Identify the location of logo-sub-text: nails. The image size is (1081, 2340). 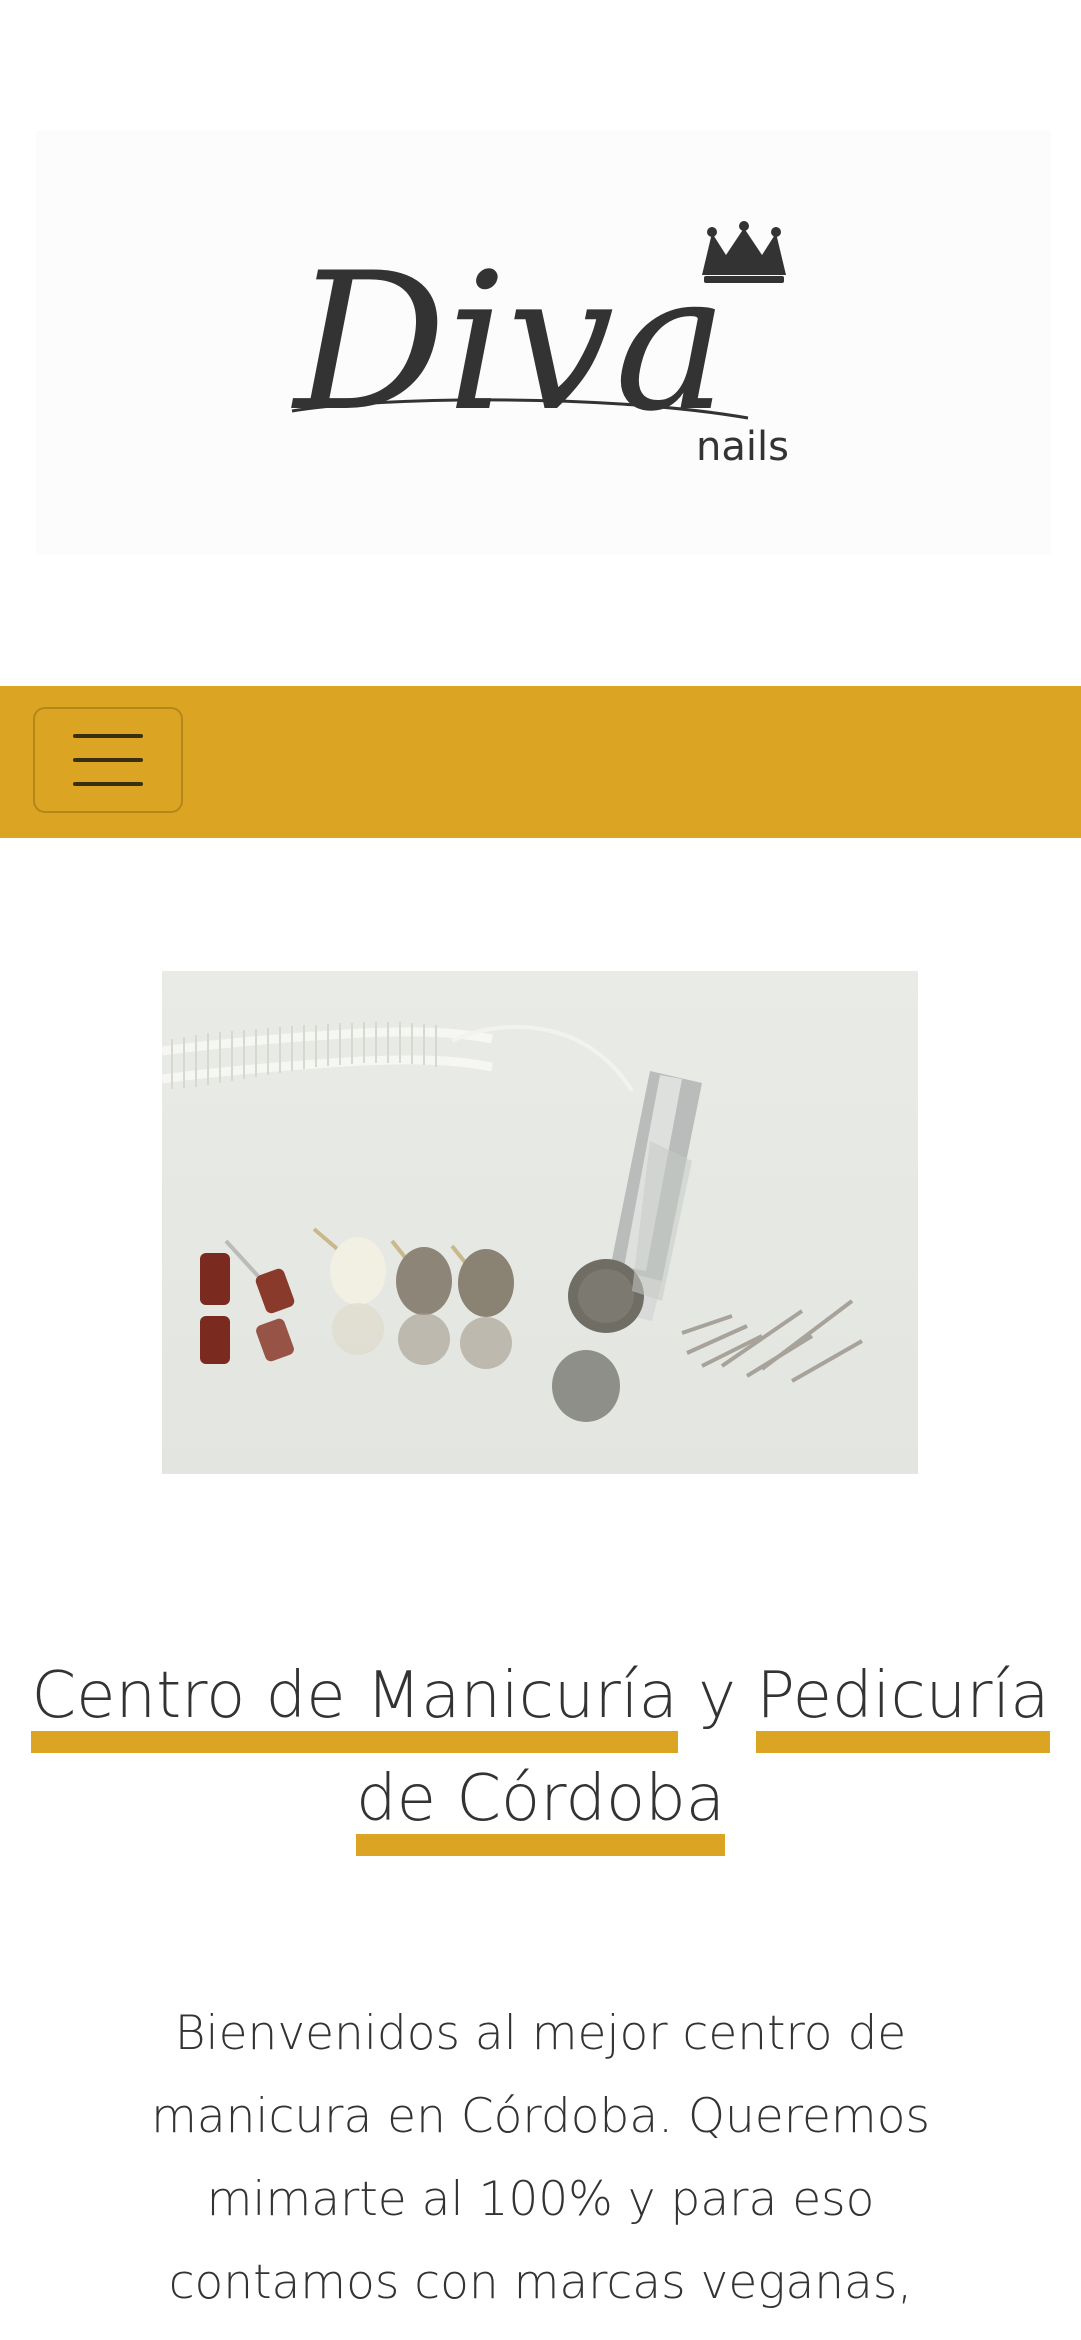
(742, 447).